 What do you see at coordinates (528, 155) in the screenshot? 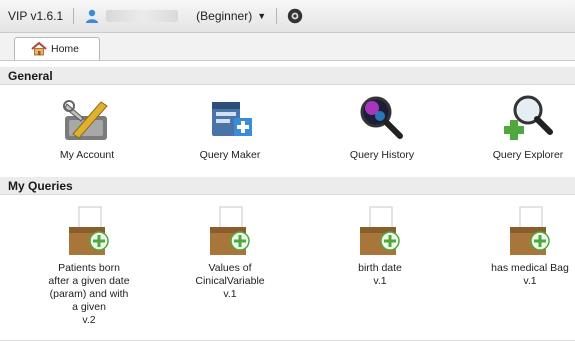
I see `tile-label: Query Explorer` at bounding box center [528, 155].